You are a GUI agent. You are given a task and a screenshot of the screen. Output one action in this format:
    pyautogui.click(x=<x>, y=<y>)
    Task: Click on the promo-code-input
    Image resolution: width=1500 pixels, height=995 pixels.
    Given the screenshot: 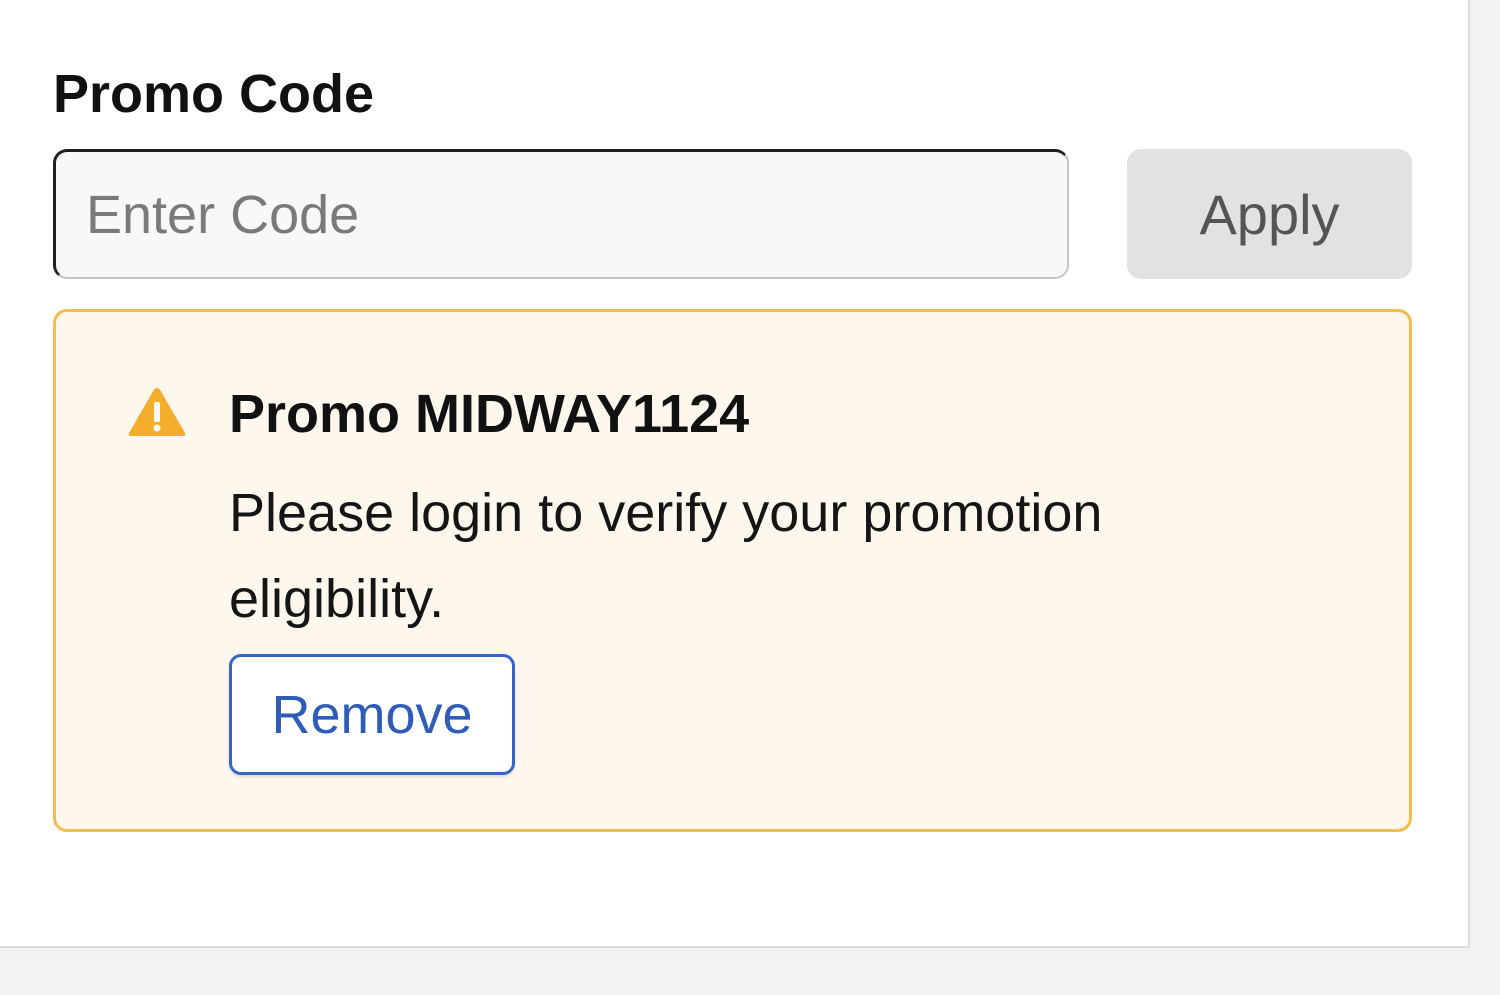 What is the action you would take?
    pyautogui.click(x=561, y=214)
    